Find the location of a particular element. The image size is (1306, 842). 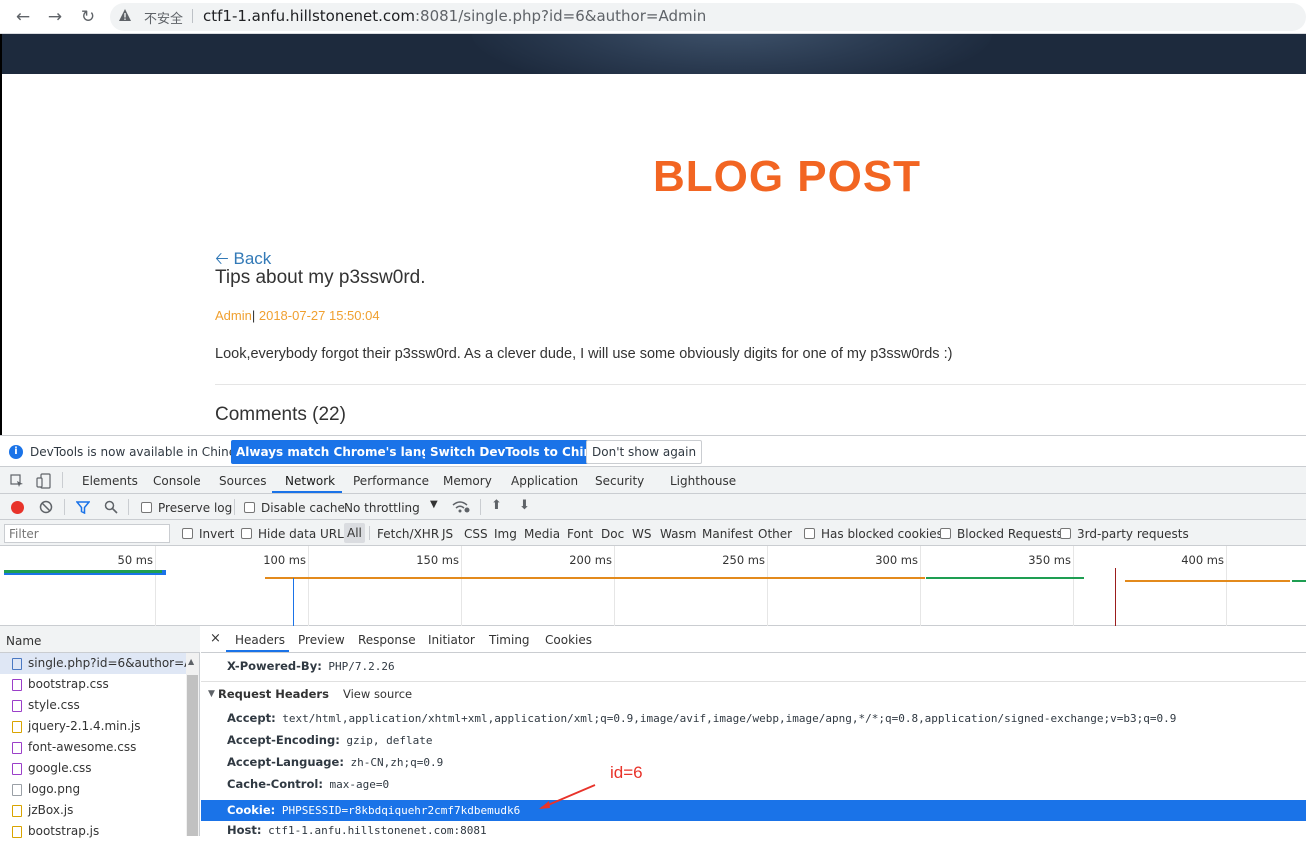

dont-show-again-button: Don't show again is located at coordinates (644, 452).